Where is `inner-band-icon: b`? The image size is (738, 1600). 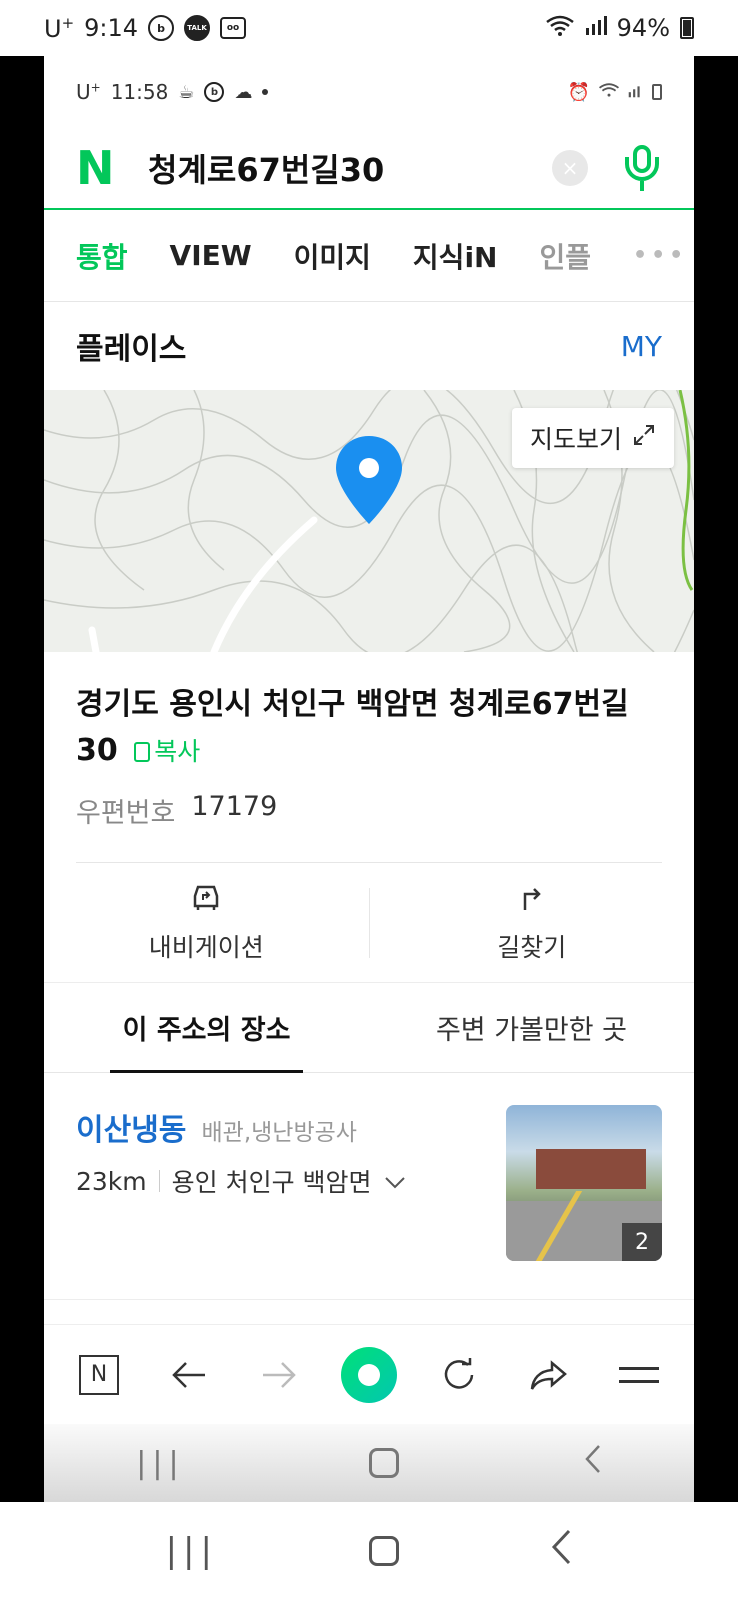 inner-band-icon: b is located at coordinates (214, 92).